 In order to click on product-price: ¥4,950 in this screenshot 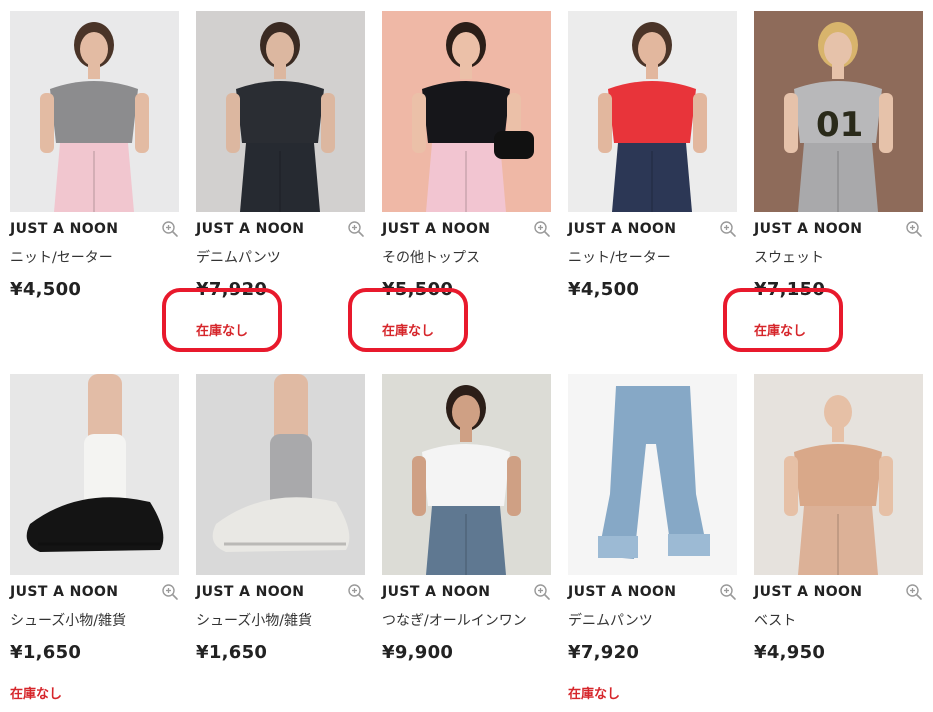, I will do `click(790, 652)`.